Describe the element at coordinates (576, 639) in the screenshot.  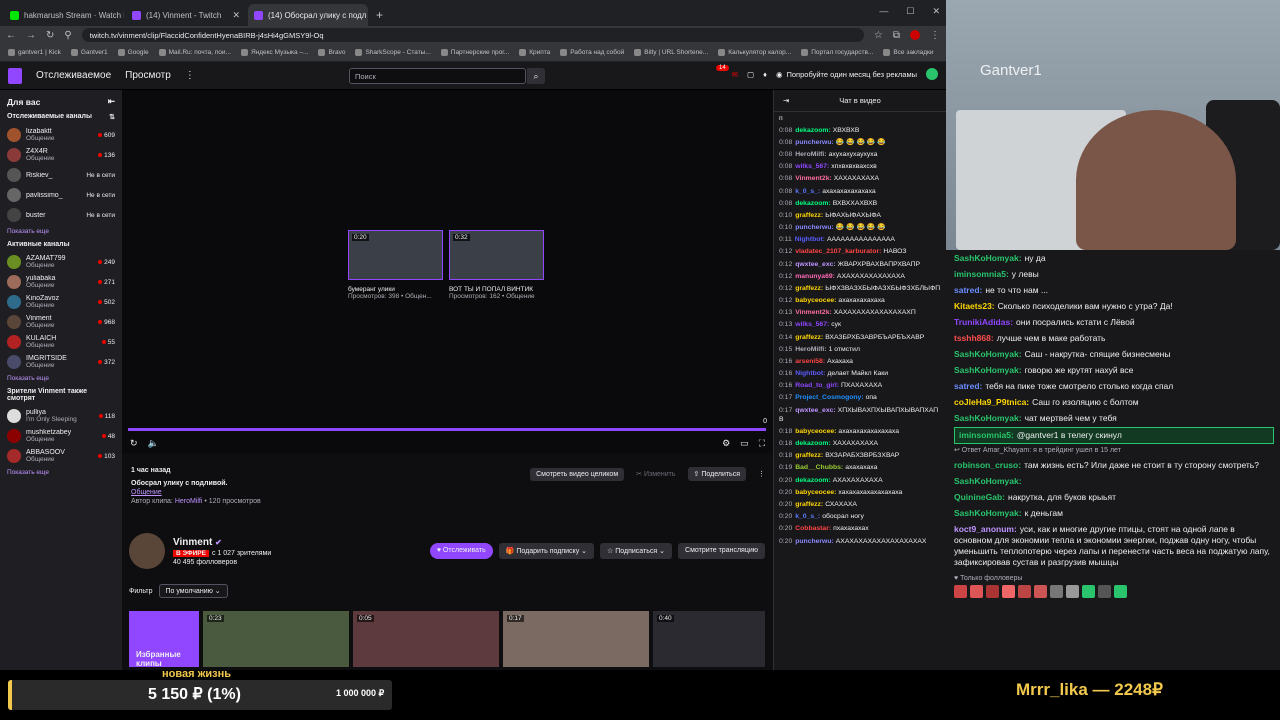
I see `clip-card: 0:17` at that location.